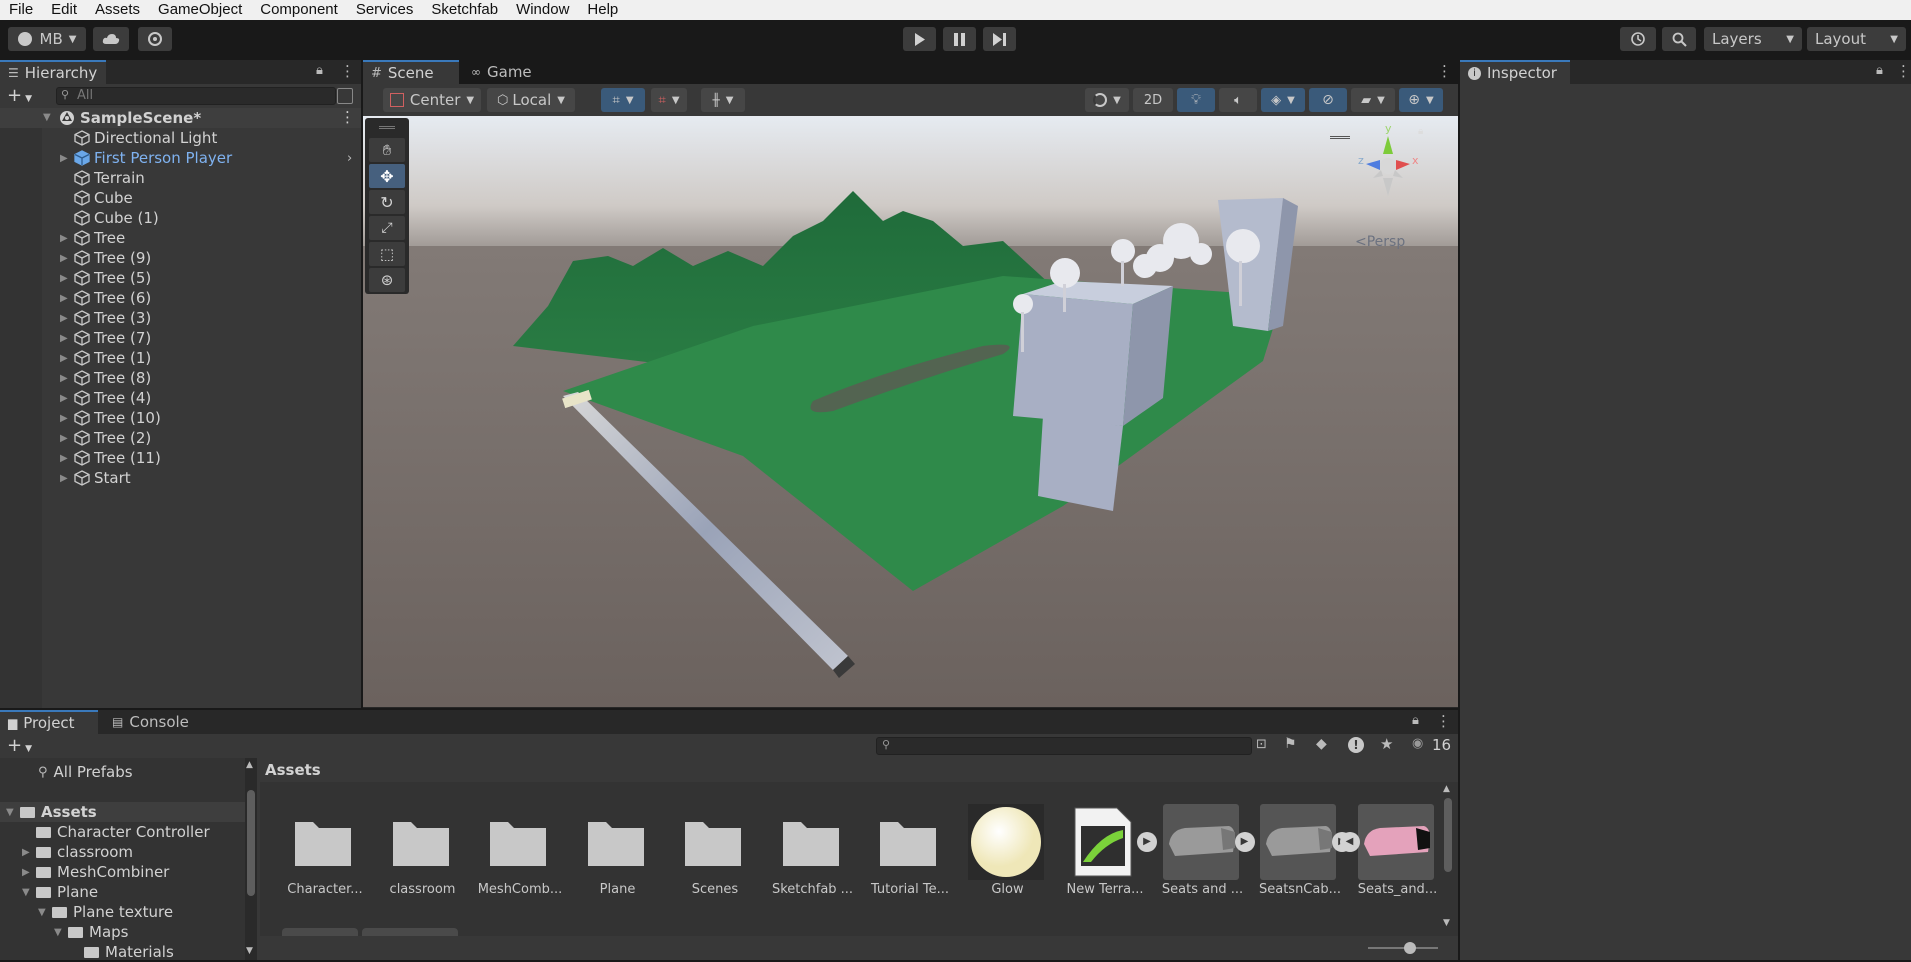 Image resolution: width=1911 pixels, height=962 pixels. I want to click on tab-hierarchy: ☰ Hierarchy, so click(53, 72).